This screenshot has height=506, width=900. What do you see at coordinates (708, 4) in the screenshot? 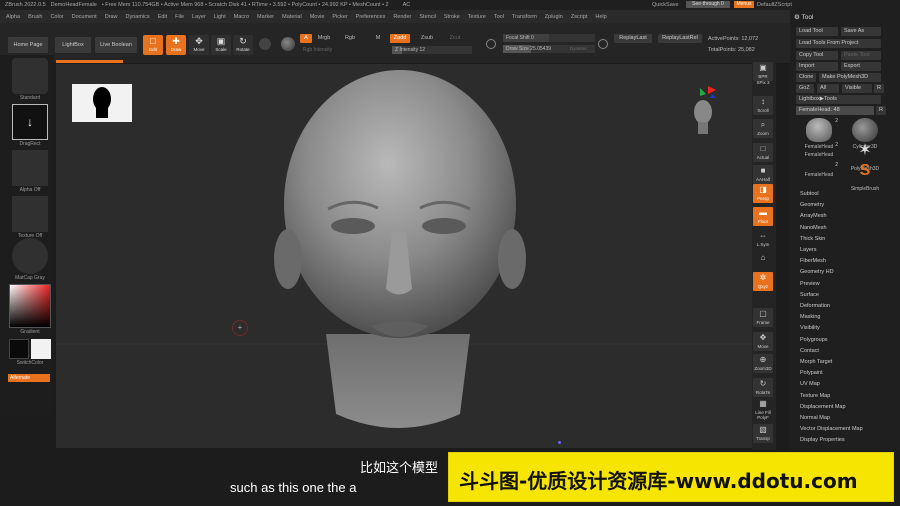
I see `see-through-slider: See-through 0` at bounding box center [708, 4].